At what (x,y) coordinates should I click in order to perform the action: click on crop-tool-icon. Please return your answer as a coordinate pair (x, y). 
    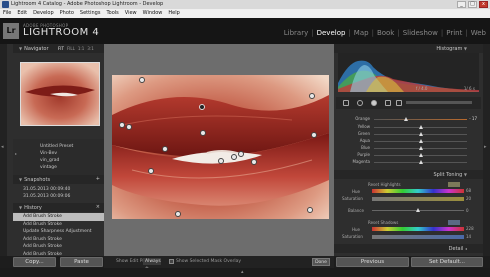
    Looking at the image, I should click on (346, 103).